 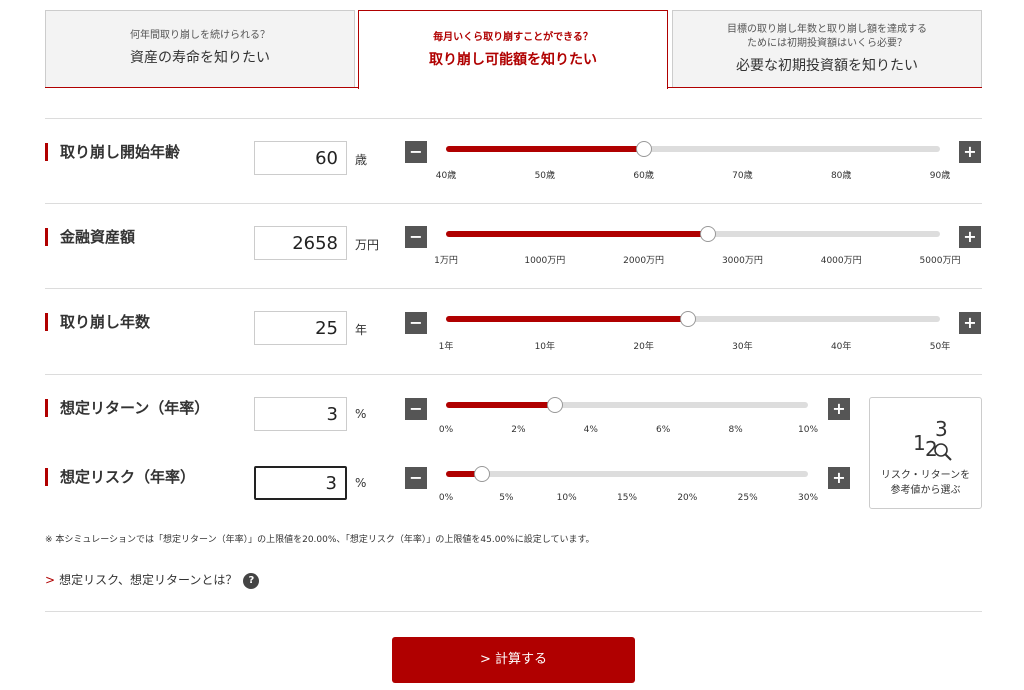 I want to click on assets-ticks: 1万円 1000万円 2000万円 3000万円 4000万円 5000万円, so click(x=697, y=259).